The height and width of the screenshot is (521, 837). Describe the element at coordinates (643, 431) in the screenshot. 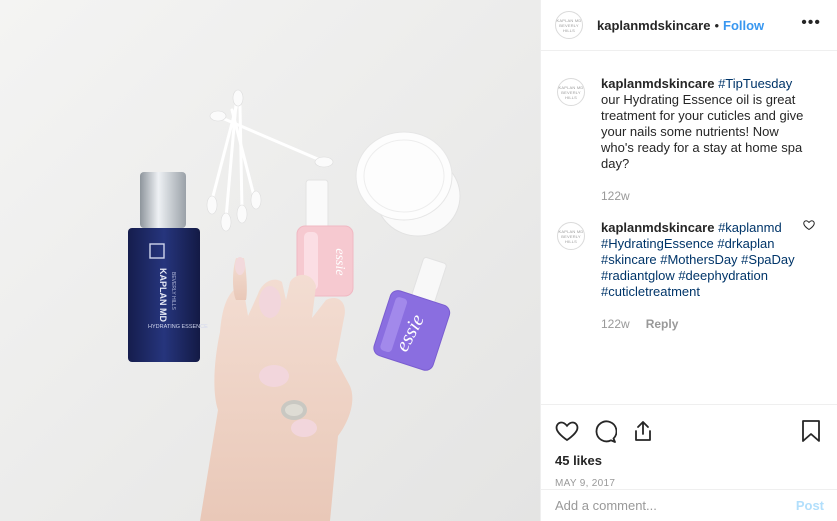

I see `share-icon` at that location.